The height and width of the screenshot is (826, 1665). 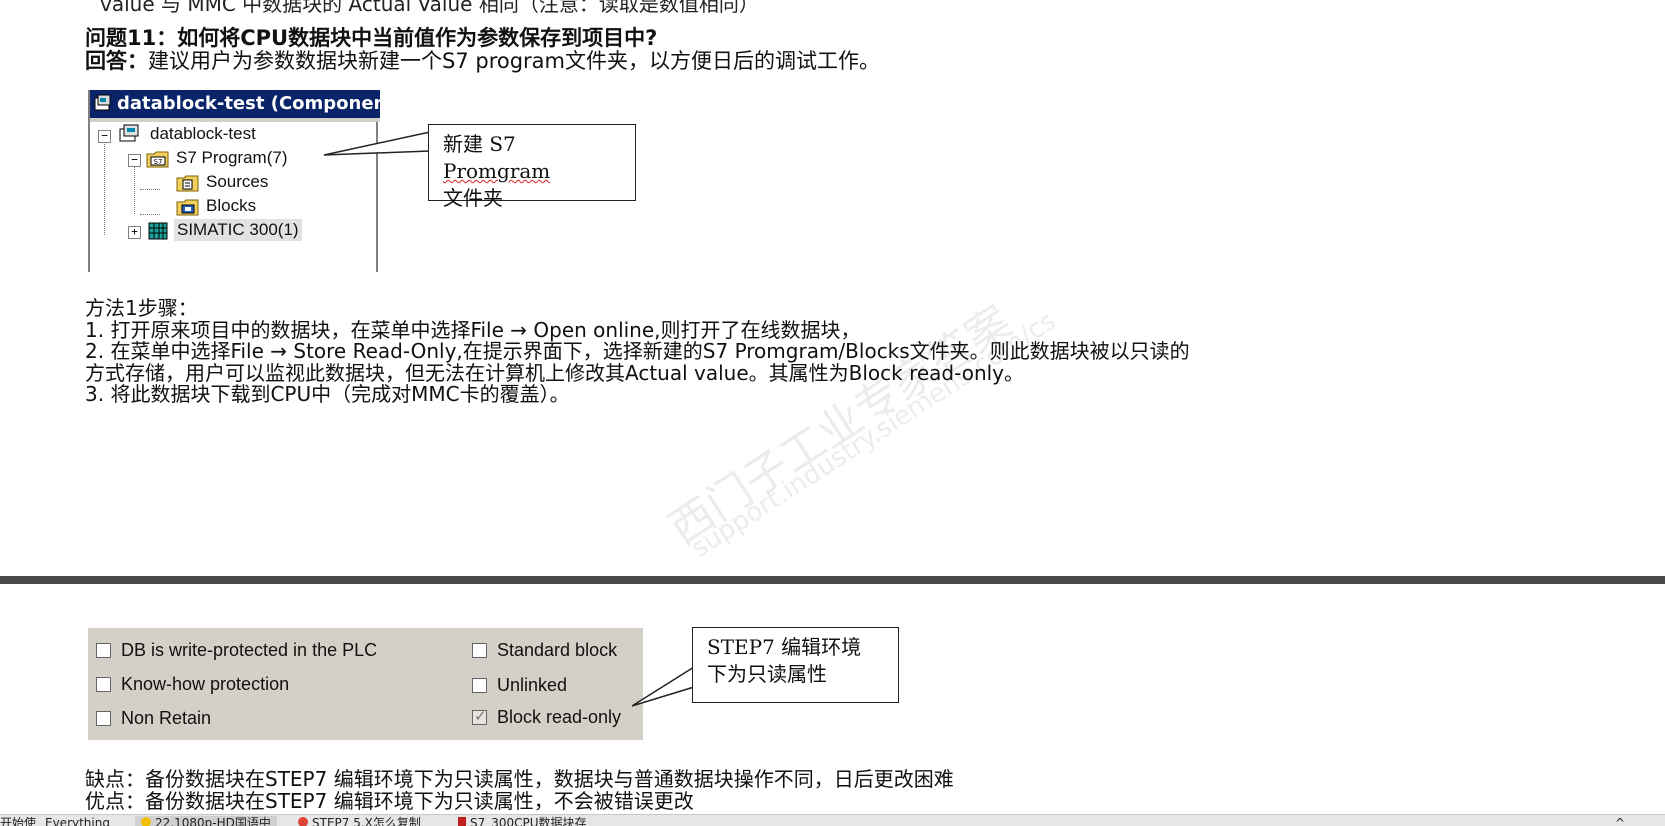 What do you see at coordinates (473, 198) in the screenshot?
I see `callout-line-2: 文件夹` at bounding box center [473, 198].